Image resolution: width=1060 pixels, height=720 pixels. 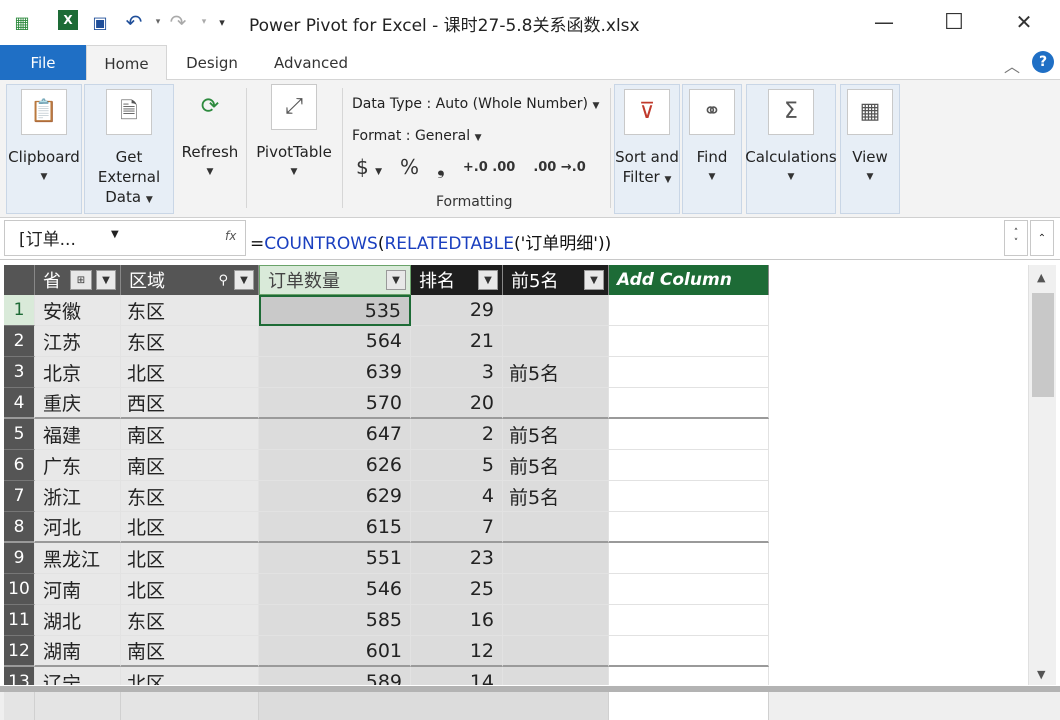 I want to click on undo-icon: ↶, so click(x=134, y=22).